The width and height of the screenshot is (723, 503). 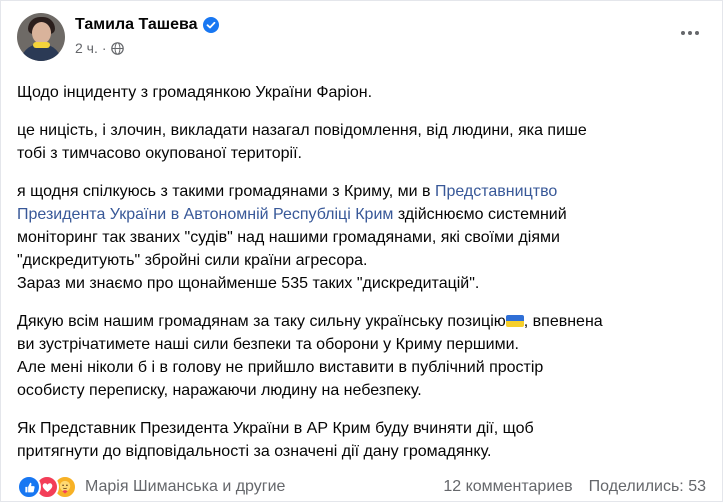 I want to click on text-segment: здійснюємо системний, so click(x=480, y=214).